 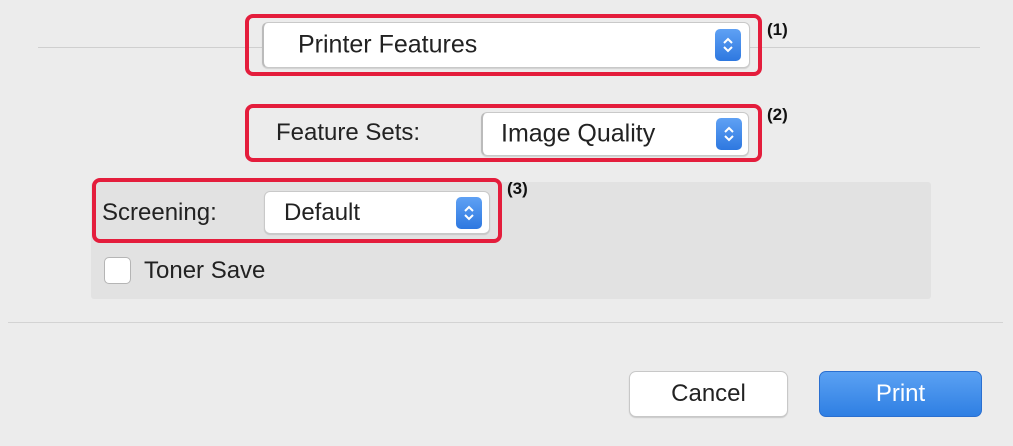 I want to click on toner-save-label: Toner Save, so click(x=205, y=270).